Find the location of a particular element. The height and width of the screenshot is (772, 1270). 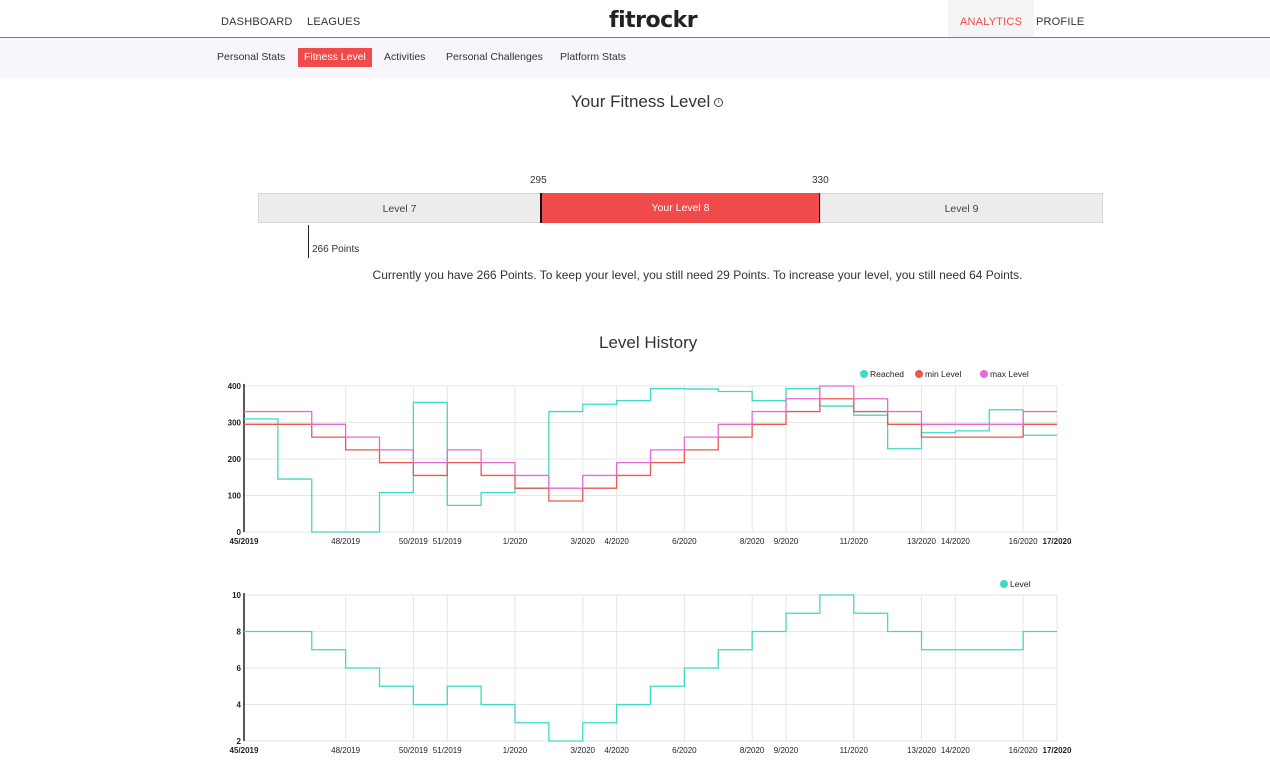

legend-label: Level is located at coordinates (1020, 584).